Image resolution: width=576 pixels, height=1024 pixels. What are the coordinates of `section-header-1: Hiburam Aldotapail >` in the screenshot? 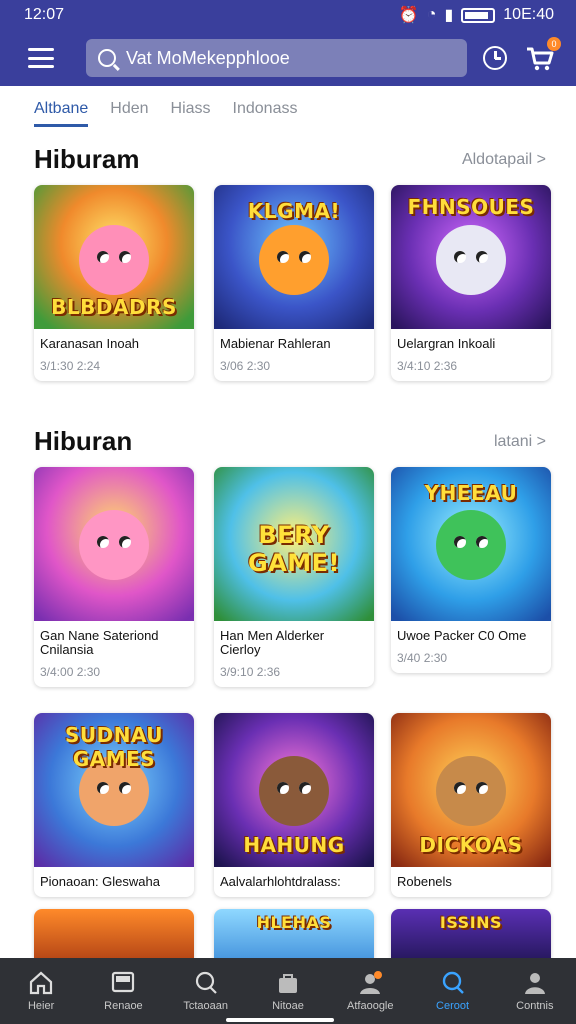 It's located at (290, 159).